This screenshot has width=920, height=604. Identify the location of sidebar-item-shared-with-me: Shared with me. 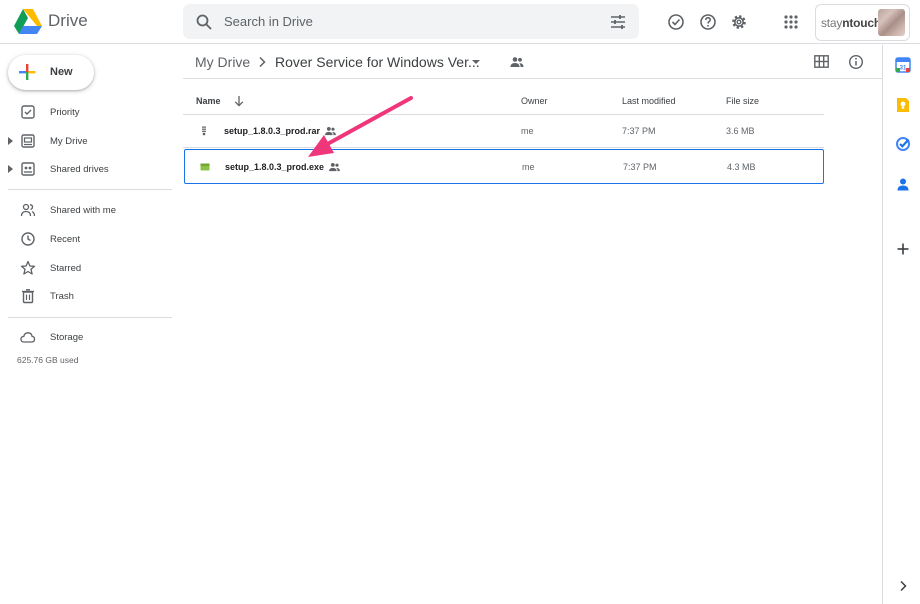
(86, 211).